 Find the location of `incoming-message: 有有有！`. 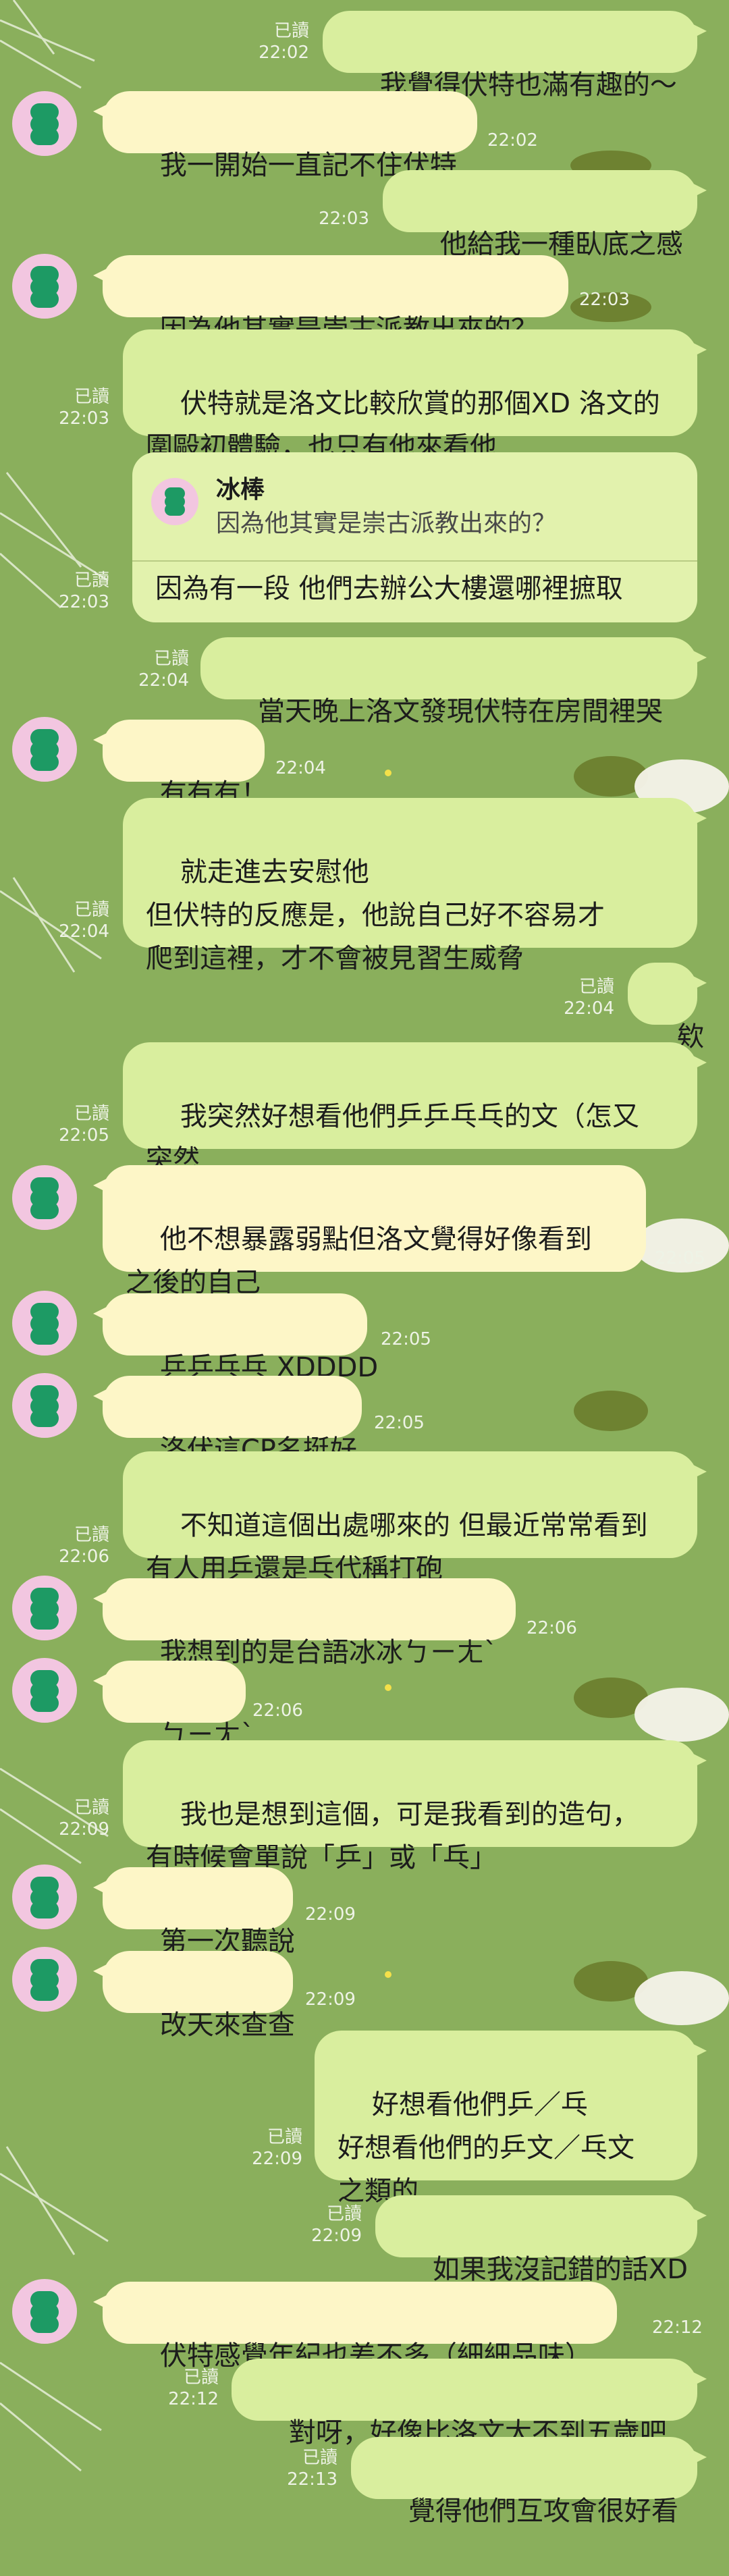

incoming-message: 有有有！ is located at coordinates (180, 765).